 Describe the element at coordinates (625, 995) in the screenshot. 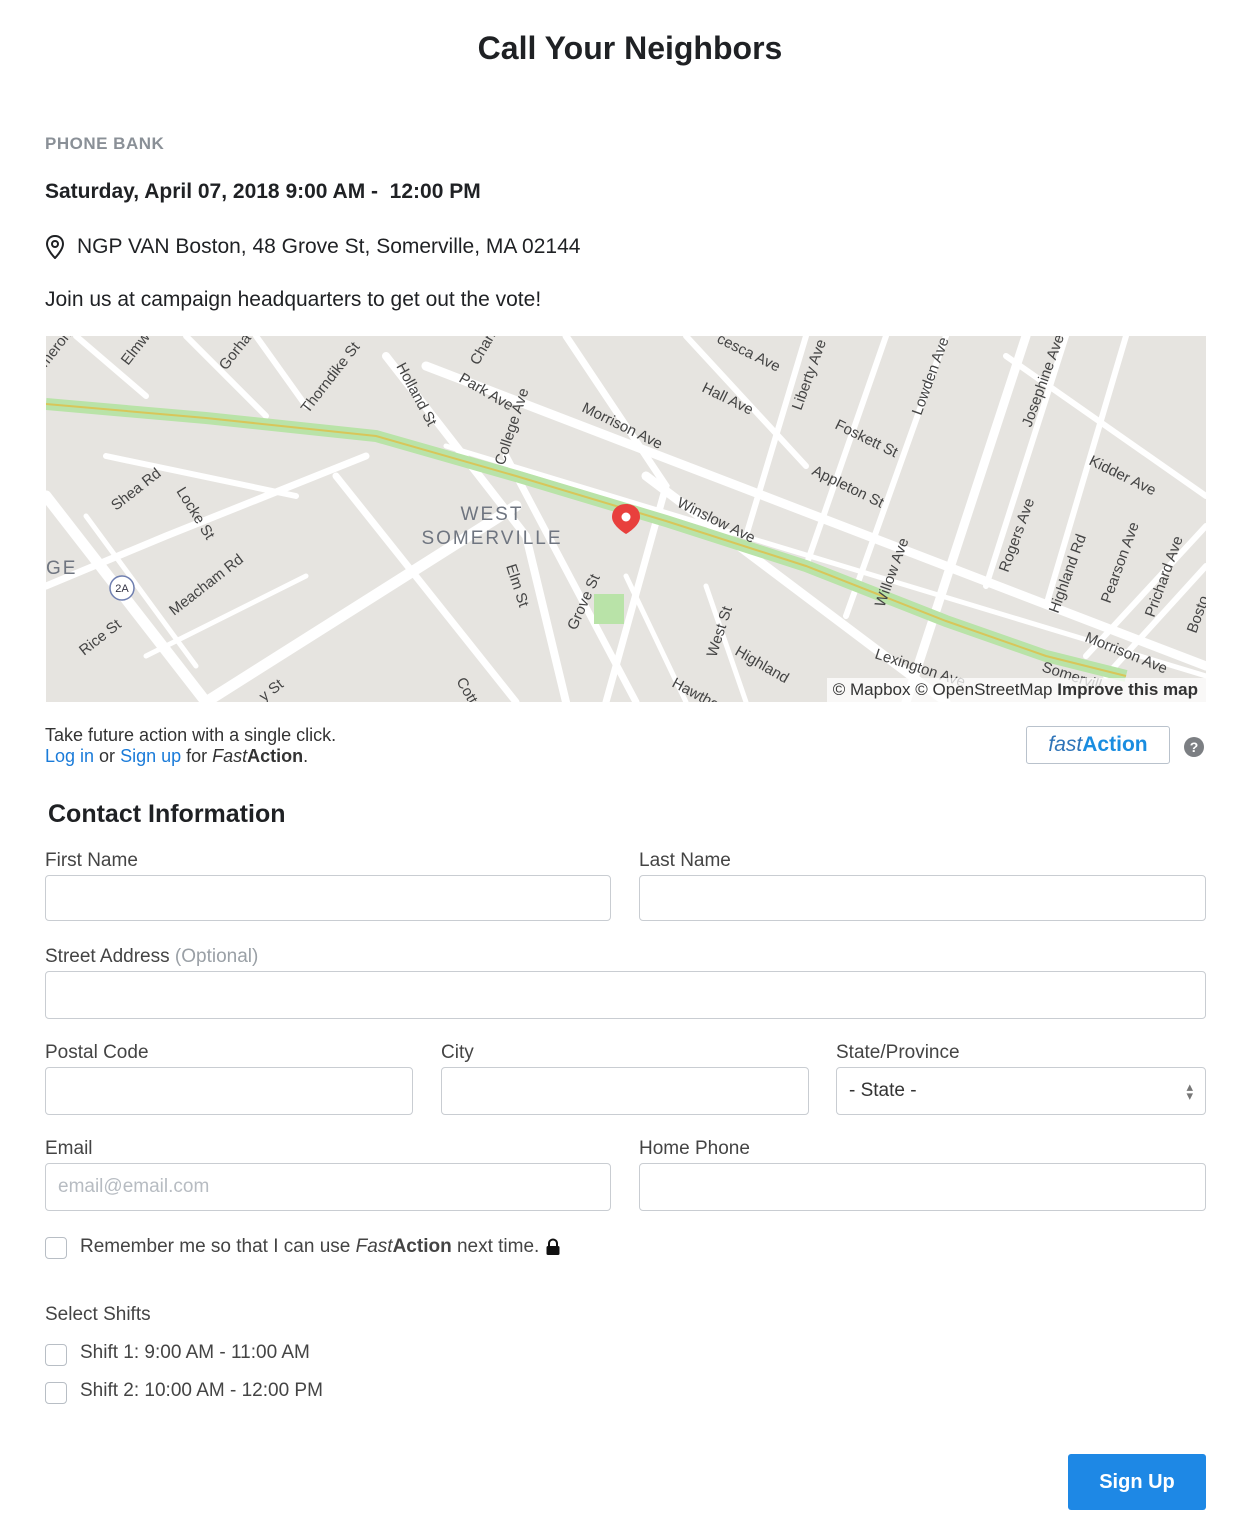

I see `street-address-input` at that location.